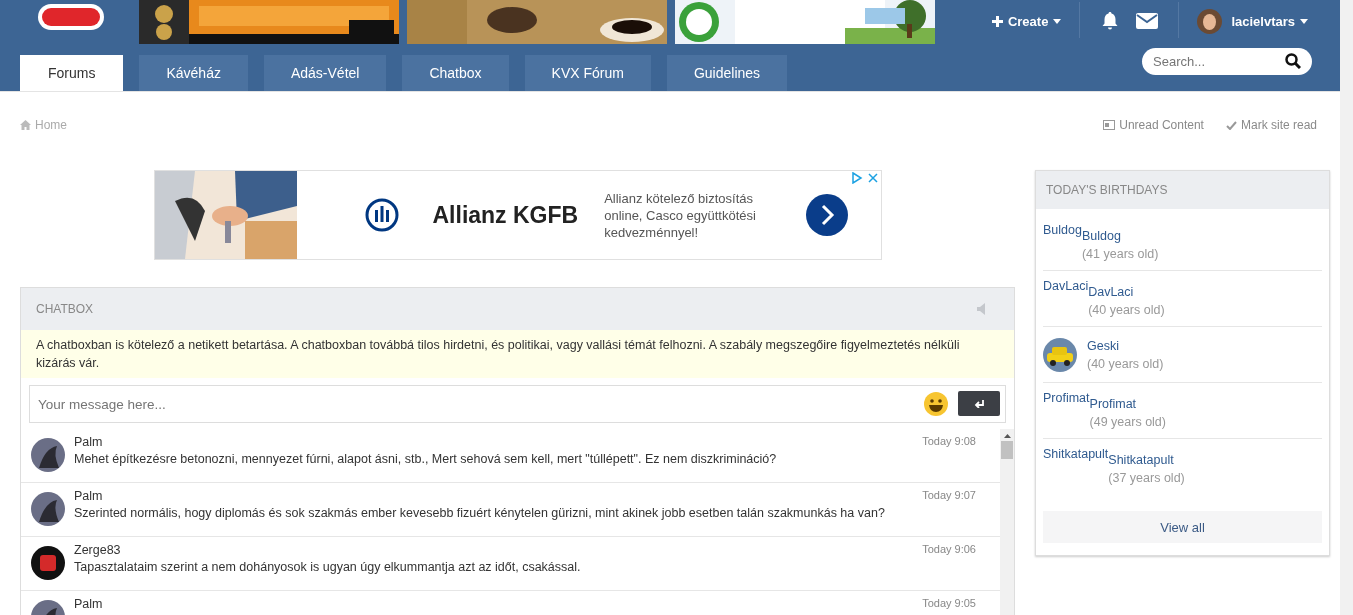  I want to click on send-button, so click(979, 403).